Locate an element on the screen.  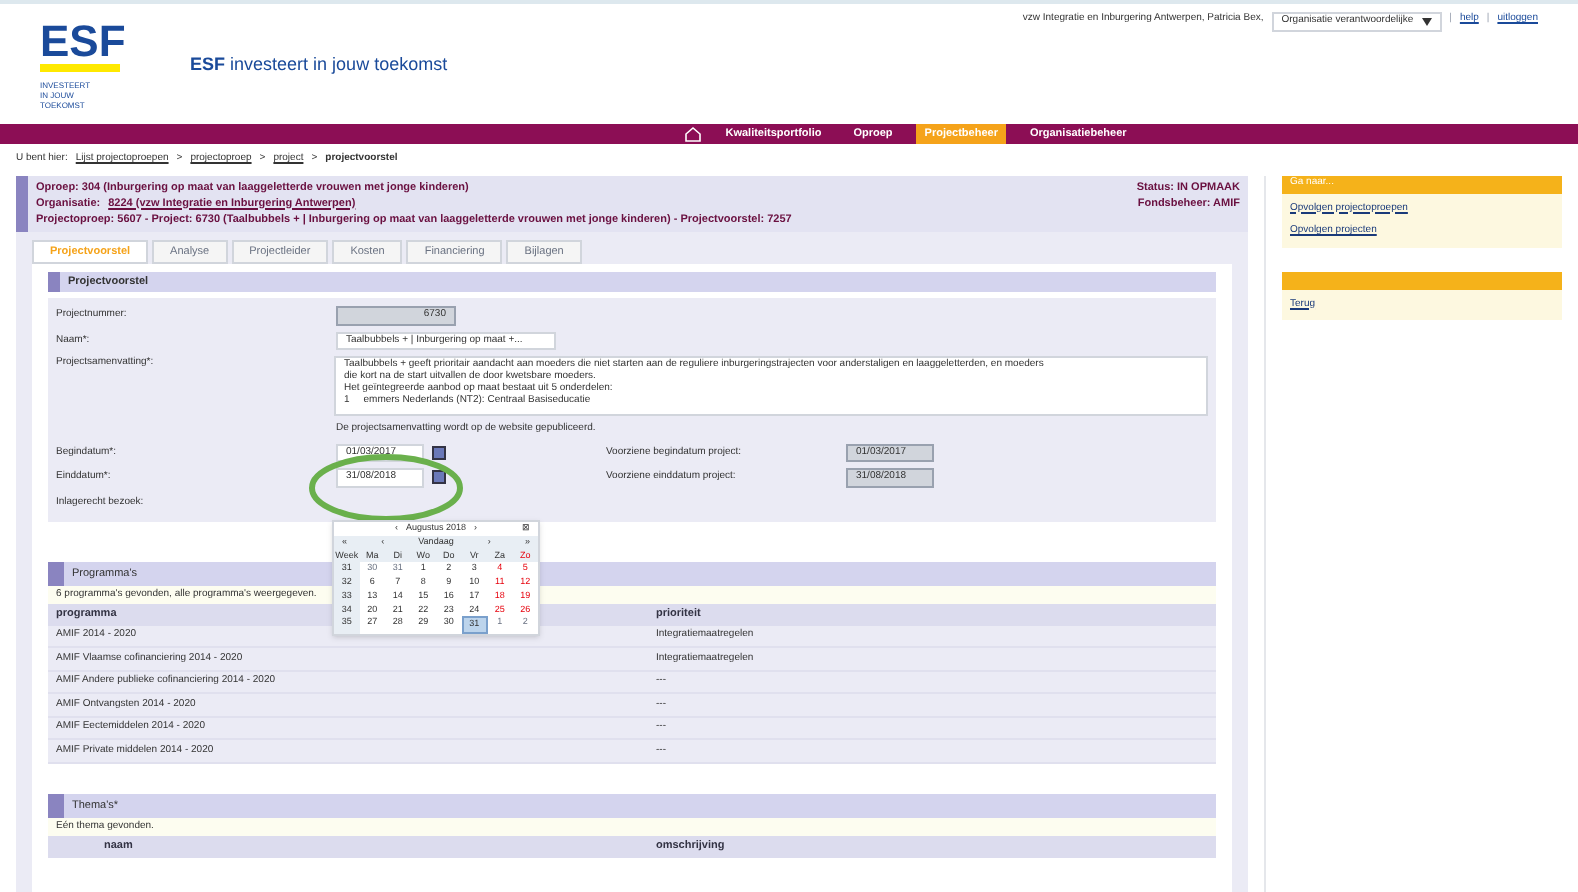
caret-icon is located at coordinates (1426, 21).